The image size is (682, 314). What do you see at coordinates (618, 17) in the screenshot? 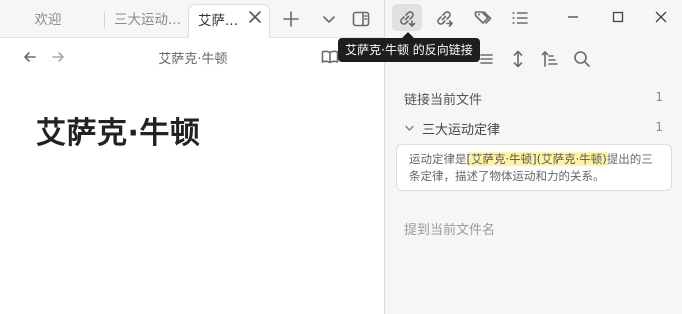
I see `maximize-icon` at bounding box center [618, 17].